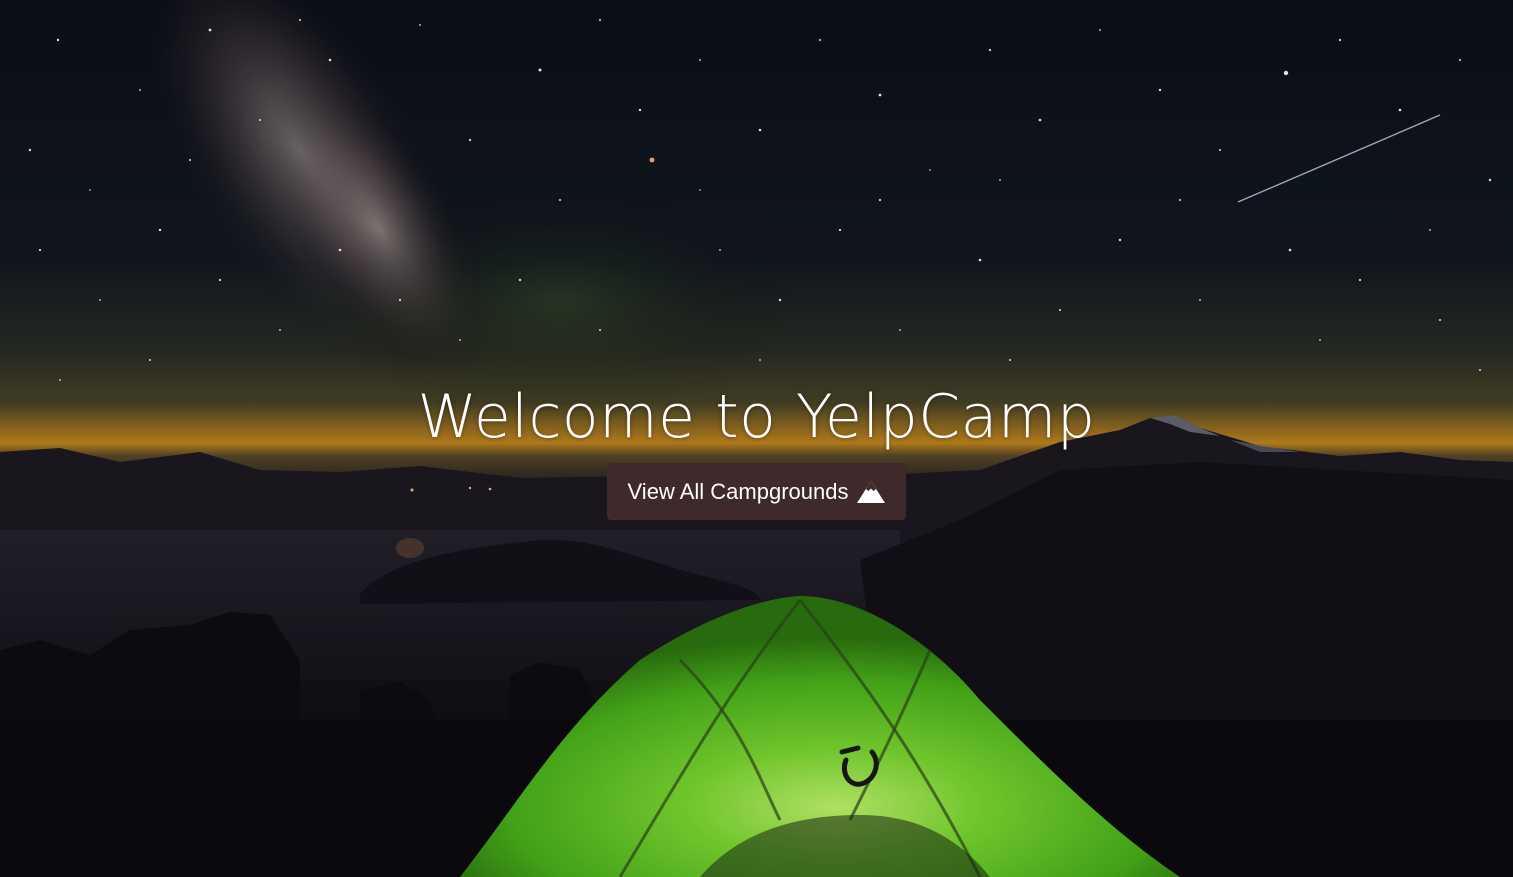 The image size is (1513, 877). I want to click on view-all-campgrounds-label: View All Campgrounds, so click(738, 491).